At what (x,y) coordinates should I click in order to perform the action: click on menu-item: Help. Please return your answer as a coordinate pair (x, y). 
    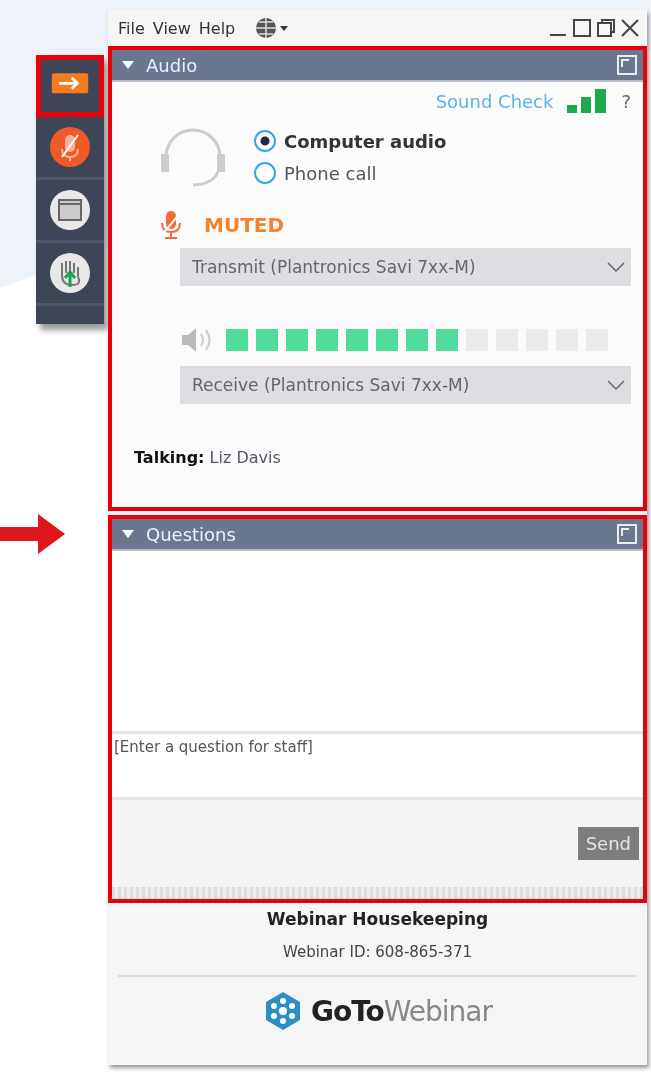
    Looking at the image, I should click on (217, 28).